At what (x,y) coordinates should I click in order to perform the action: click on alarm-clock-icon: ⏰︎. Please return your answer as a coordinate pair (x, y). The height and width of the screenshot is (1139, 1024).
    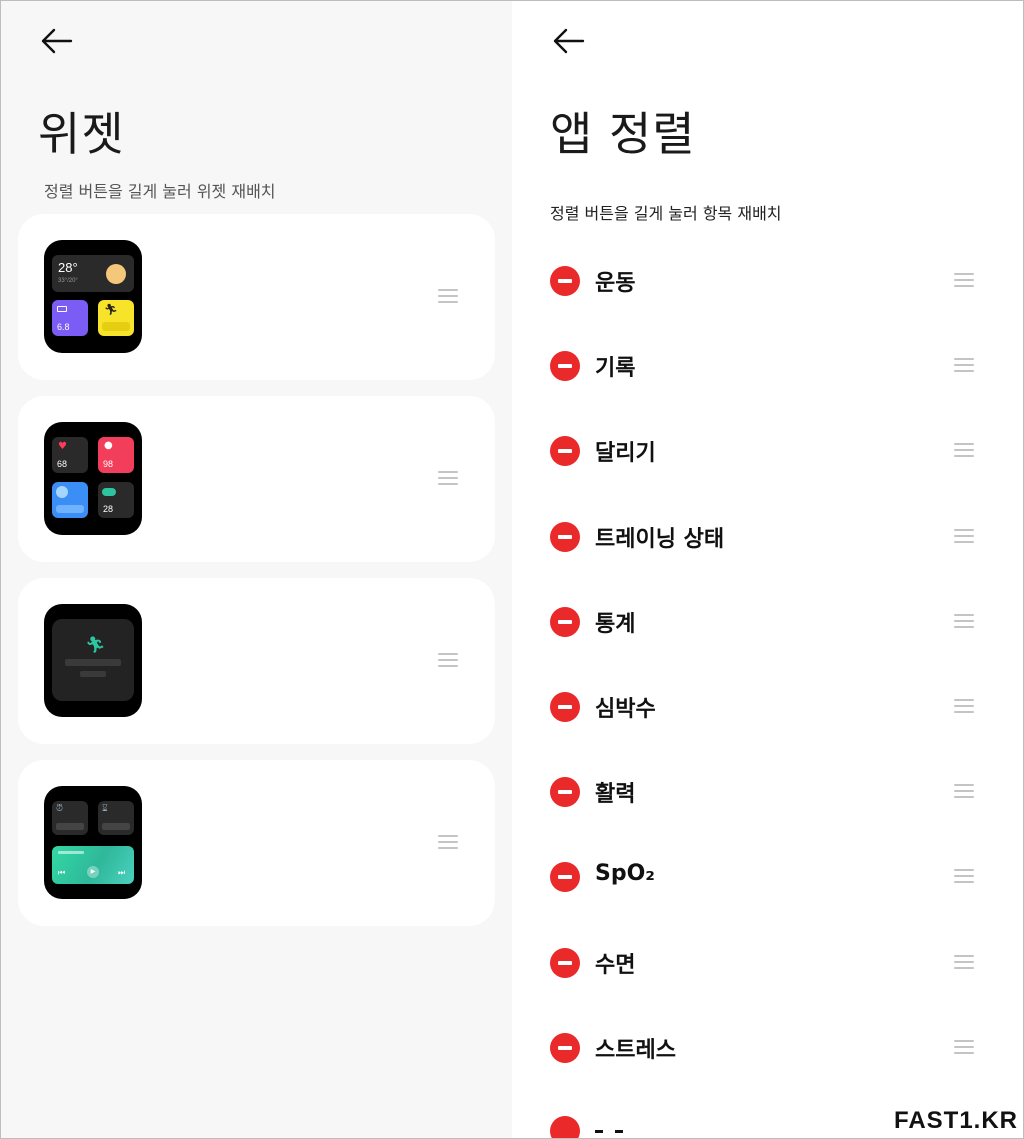
    Looking at the image, I should click on (60, 809).